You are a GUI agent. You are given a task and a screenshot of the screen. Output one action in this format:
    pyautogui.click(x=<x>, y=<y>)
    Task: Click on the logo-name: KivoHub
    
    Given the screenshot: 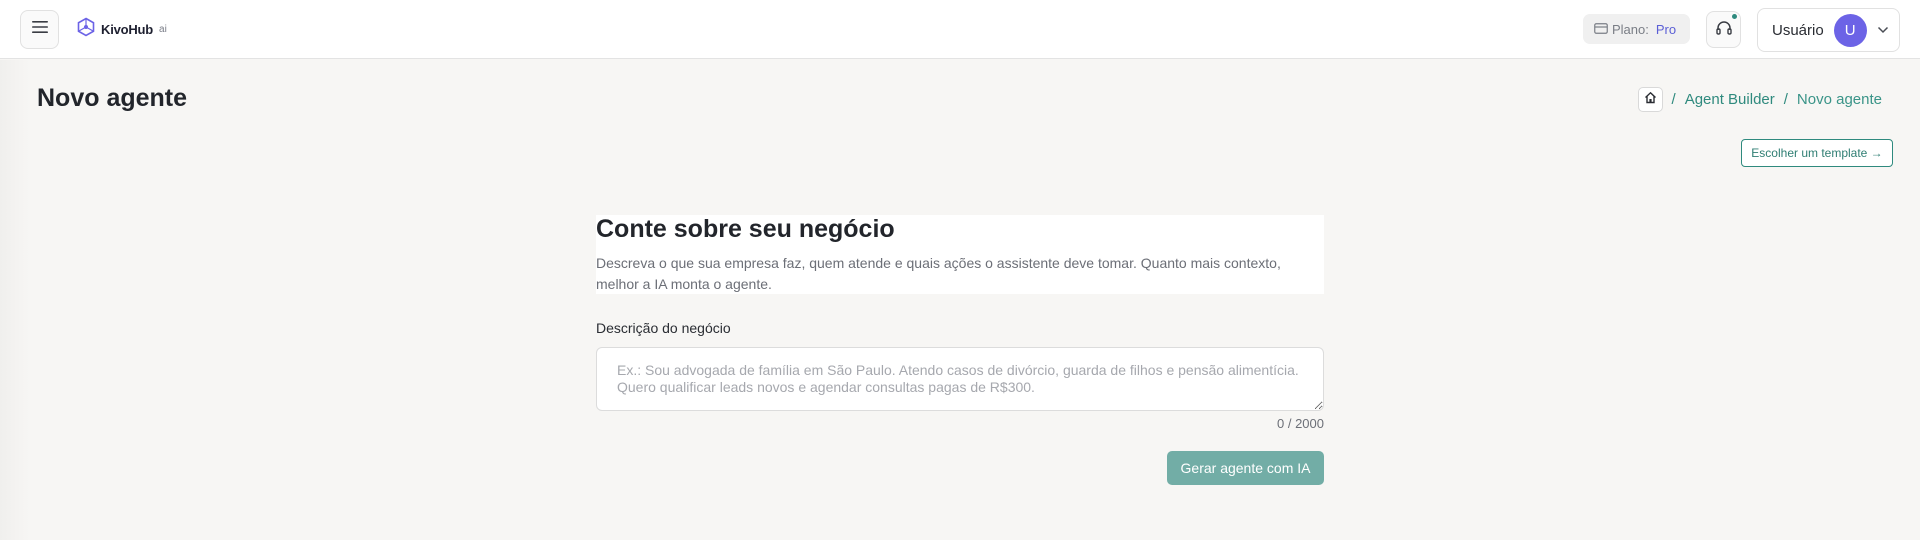 What is the action you would take?
    pyautogui.click(x=127, y=29)
    